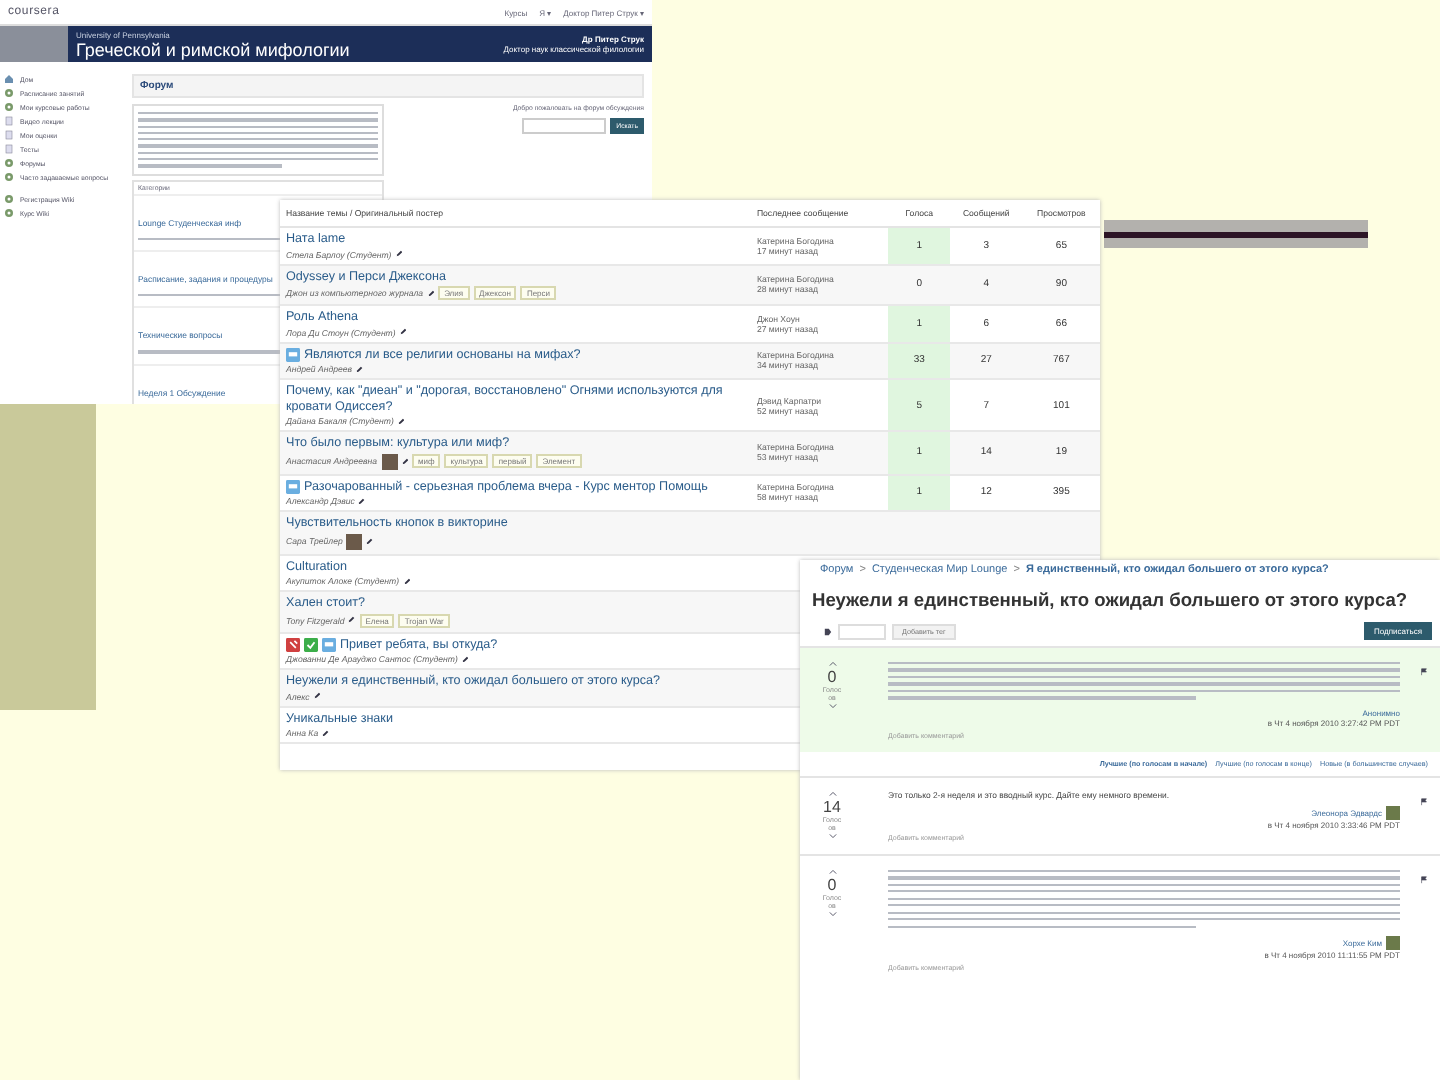 This screenshot has height=1080, width=1440. Describe the element at coordinates (214, 49) in the screenshot. I see `course-title: Греческой и римской мифологии` at that location.